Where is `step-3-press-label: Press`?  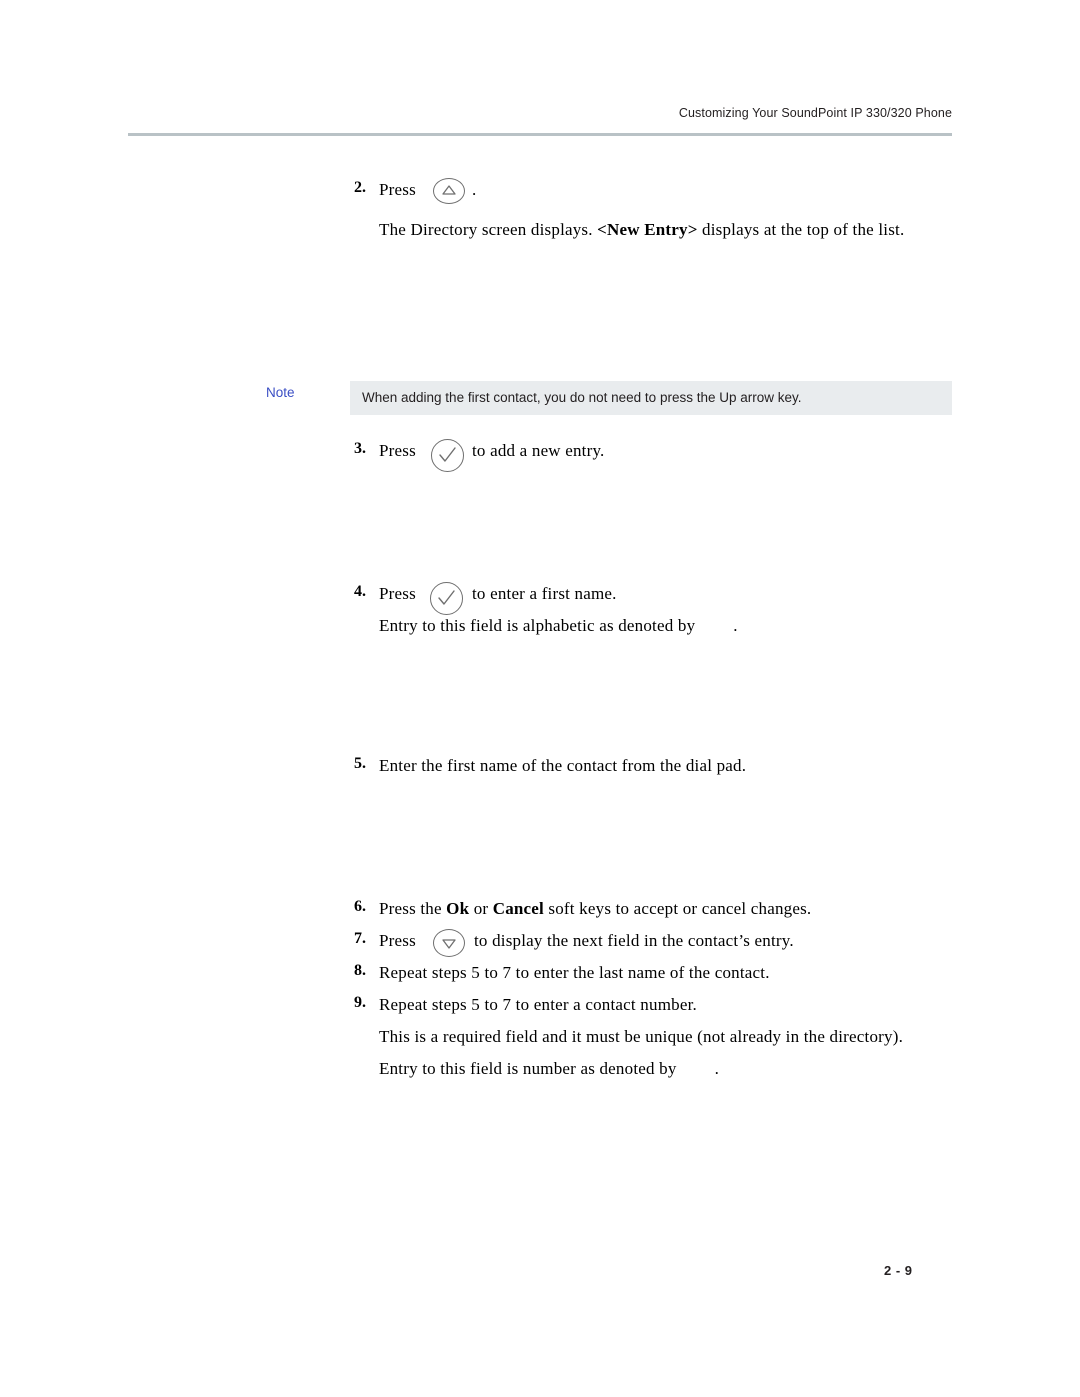 step-3-press-label: Press is located at coordinates (397, 450).